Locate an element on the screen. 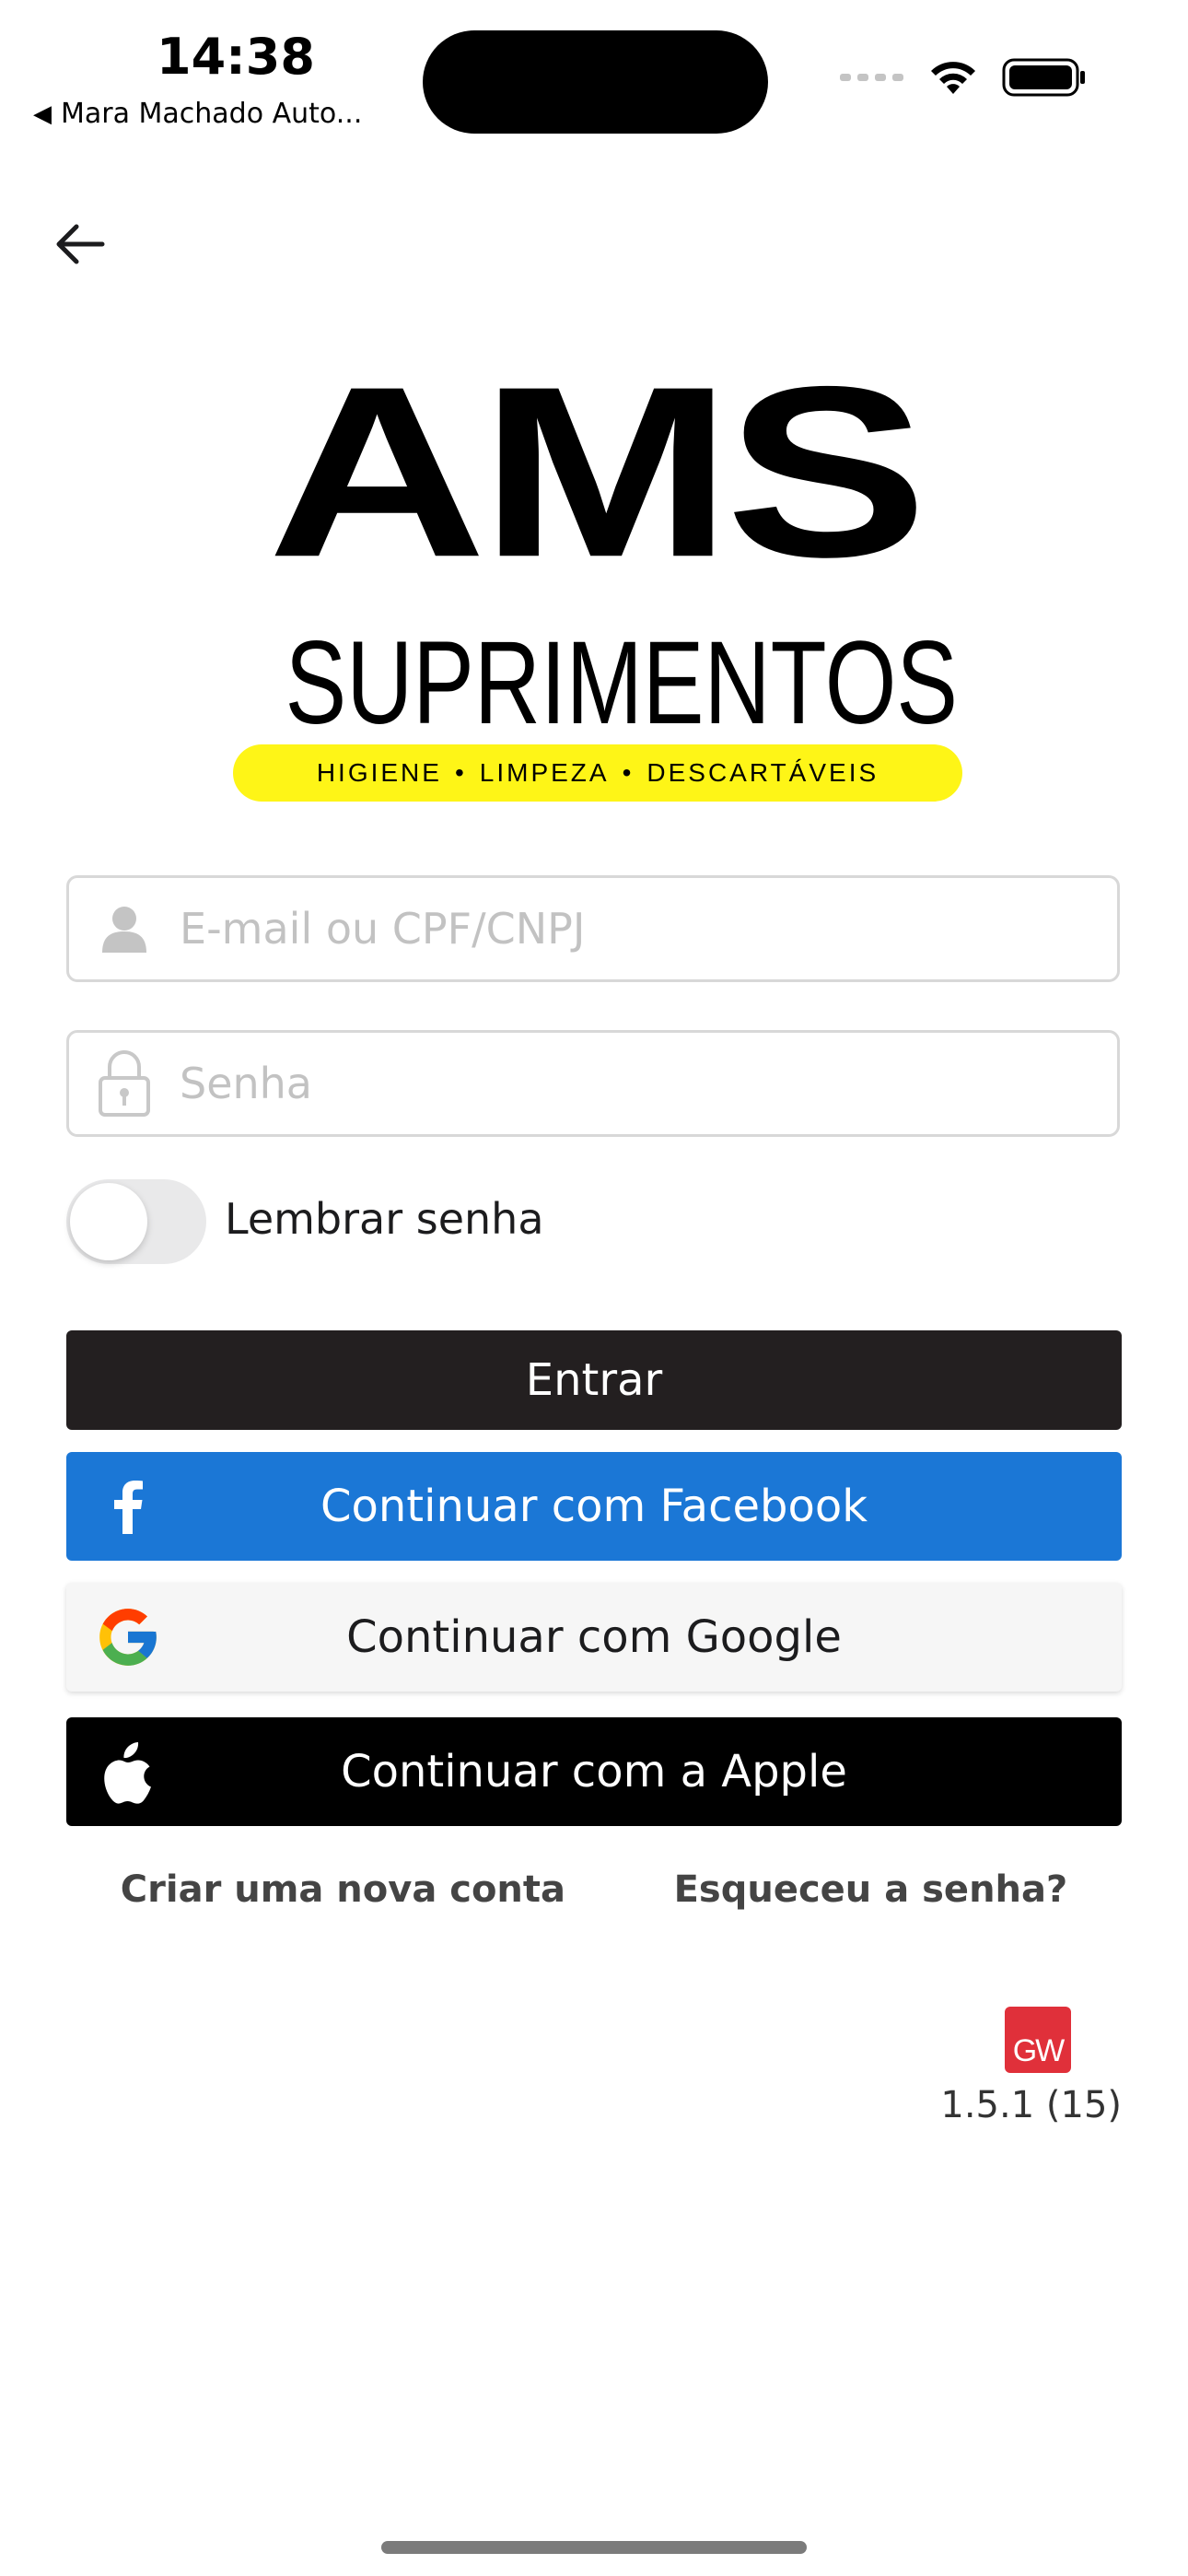  forgot-password-link: Esqueceu a senha? is located at coordinates (871, 1890).